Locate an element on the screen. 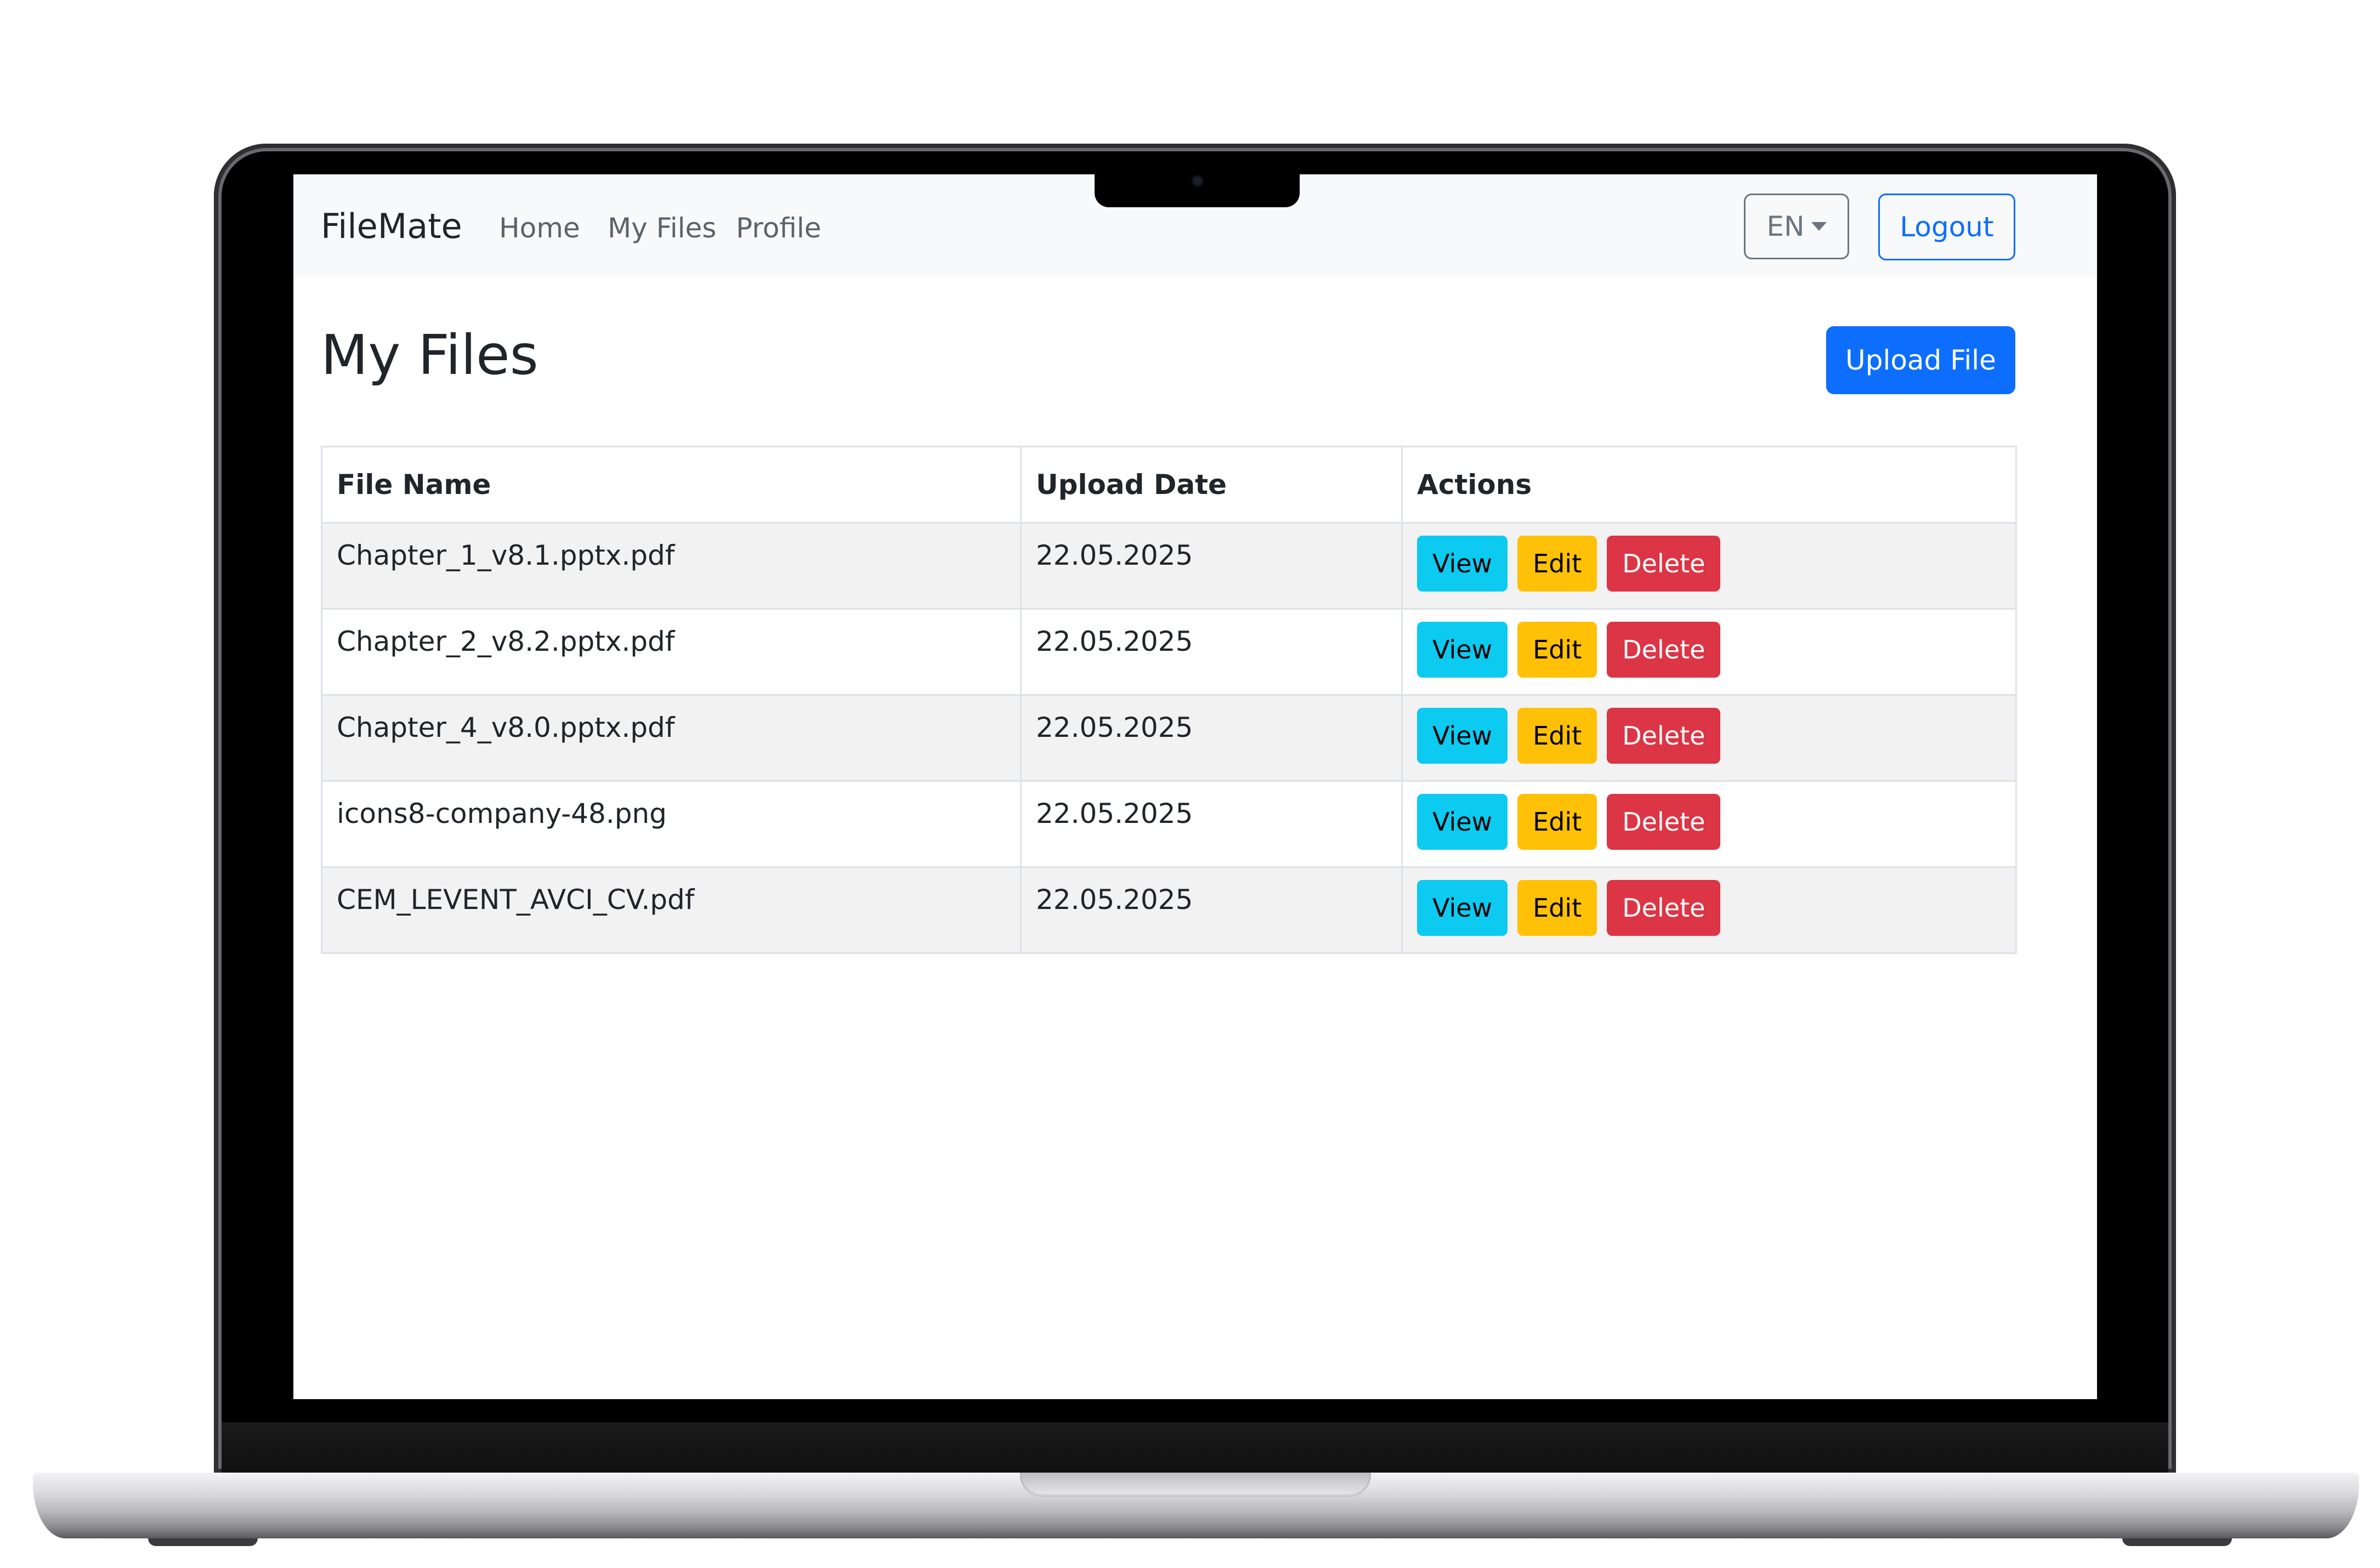  laptop-foot-right is located at coordinates (2177, 1542).